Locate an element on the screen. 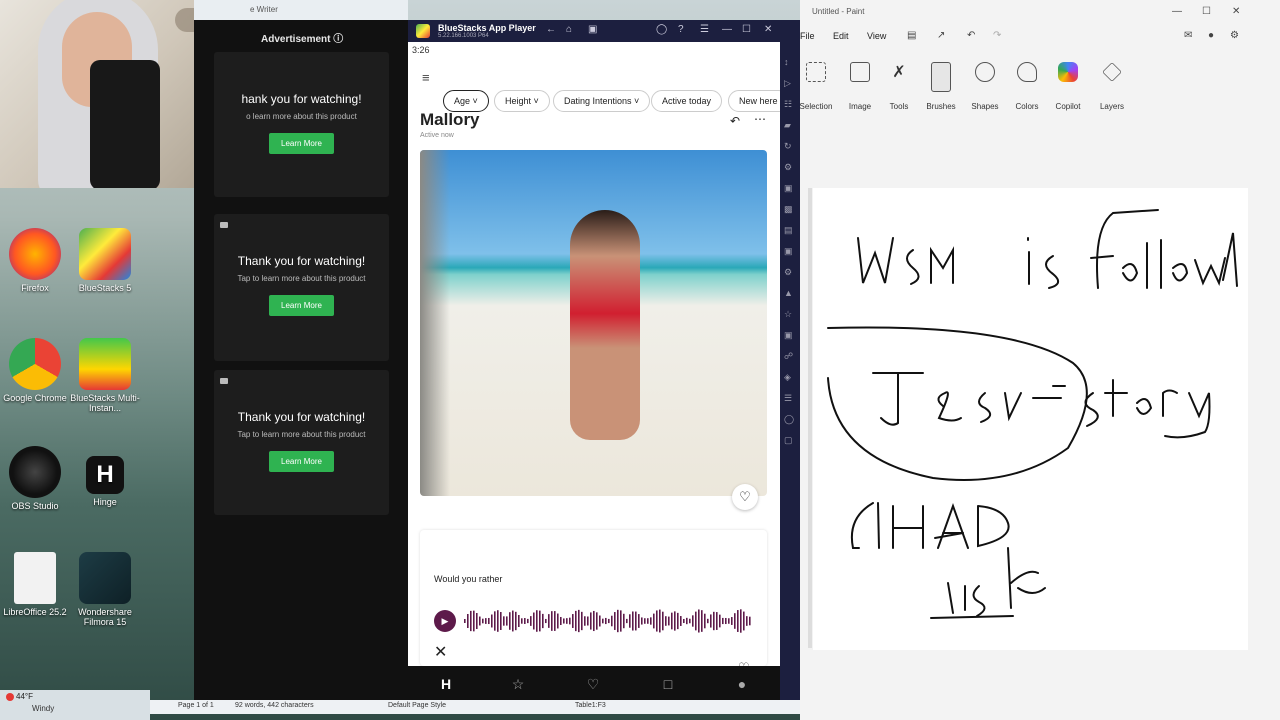 Image resolution: width=1280 pixels, height=720 pixels. bottom-navbar: H ☆ ♡ □ ● is located at coordinates (594, 684).